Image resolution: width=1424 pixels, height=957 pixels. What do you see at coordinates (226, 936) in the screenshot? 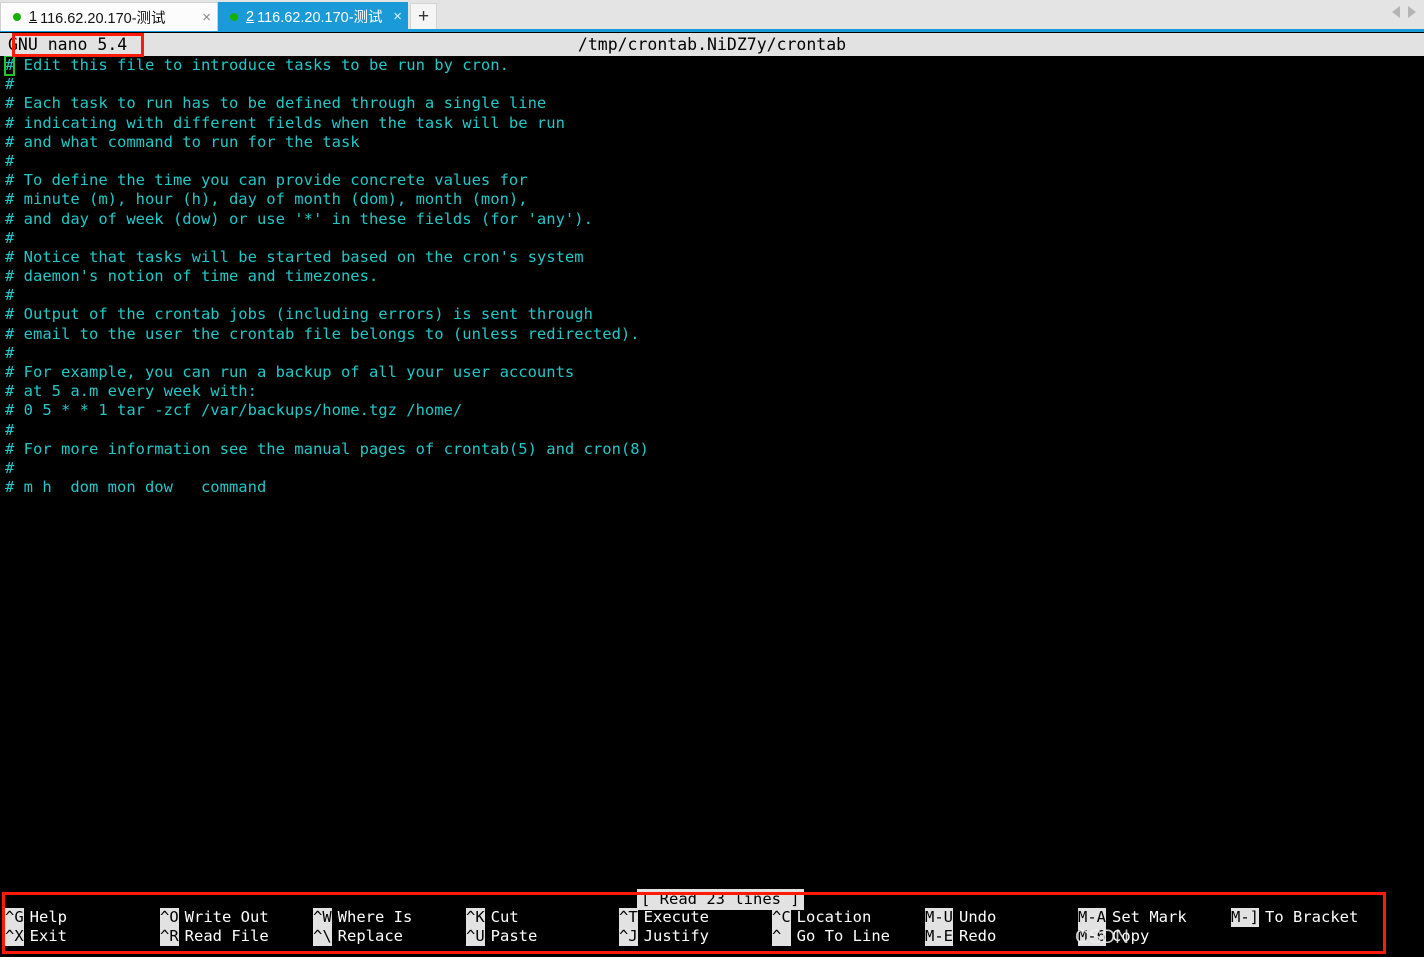
I see `shortcut-label: Read File` at bounding box center [226, 936].